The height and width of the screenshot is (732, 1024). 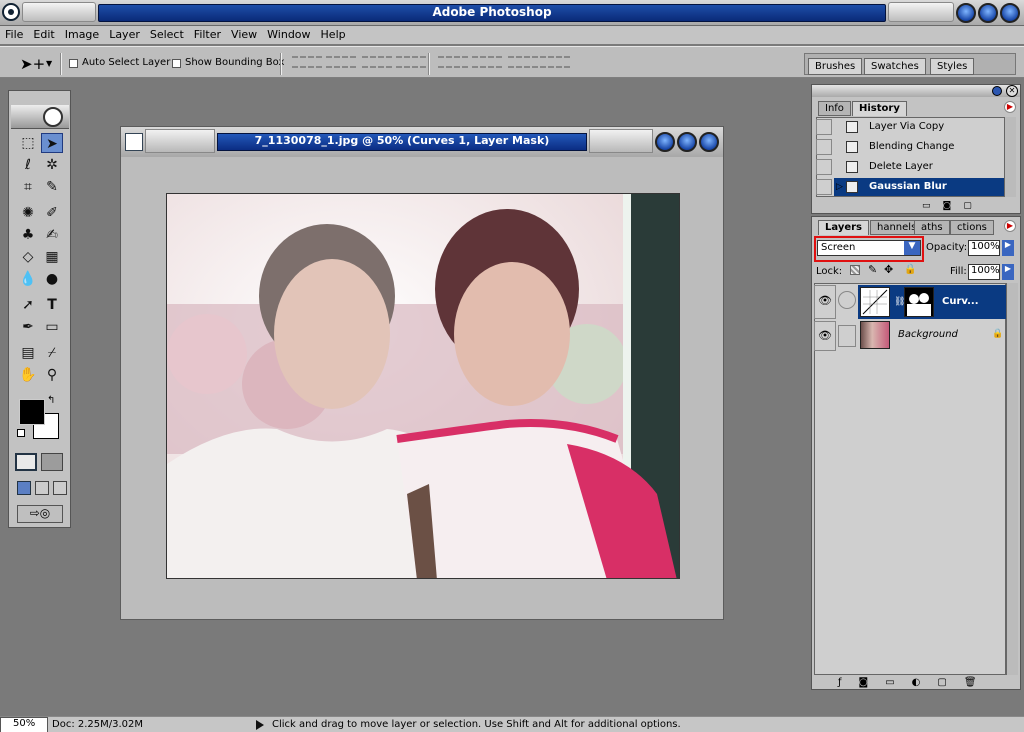 I want to click on menu-help: Help, so click(x=333, y=35).